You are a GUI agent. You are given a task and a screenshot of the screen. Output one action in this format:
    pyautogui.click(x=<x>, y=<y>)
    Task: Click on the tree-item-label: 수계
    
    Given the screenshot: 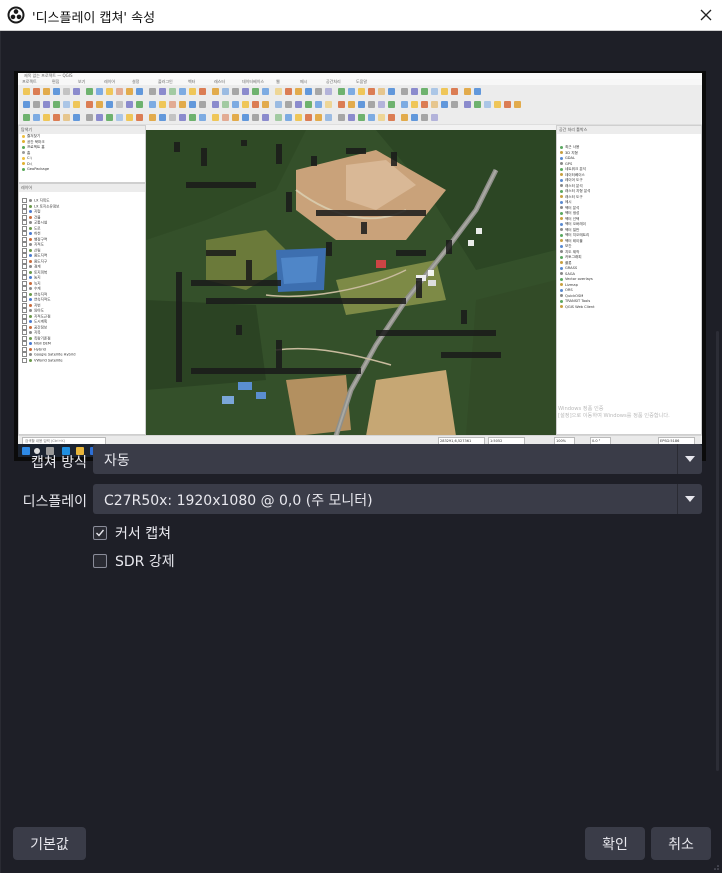 What is the action you would take?
    pyautogui.click(x=37, y=288)
    